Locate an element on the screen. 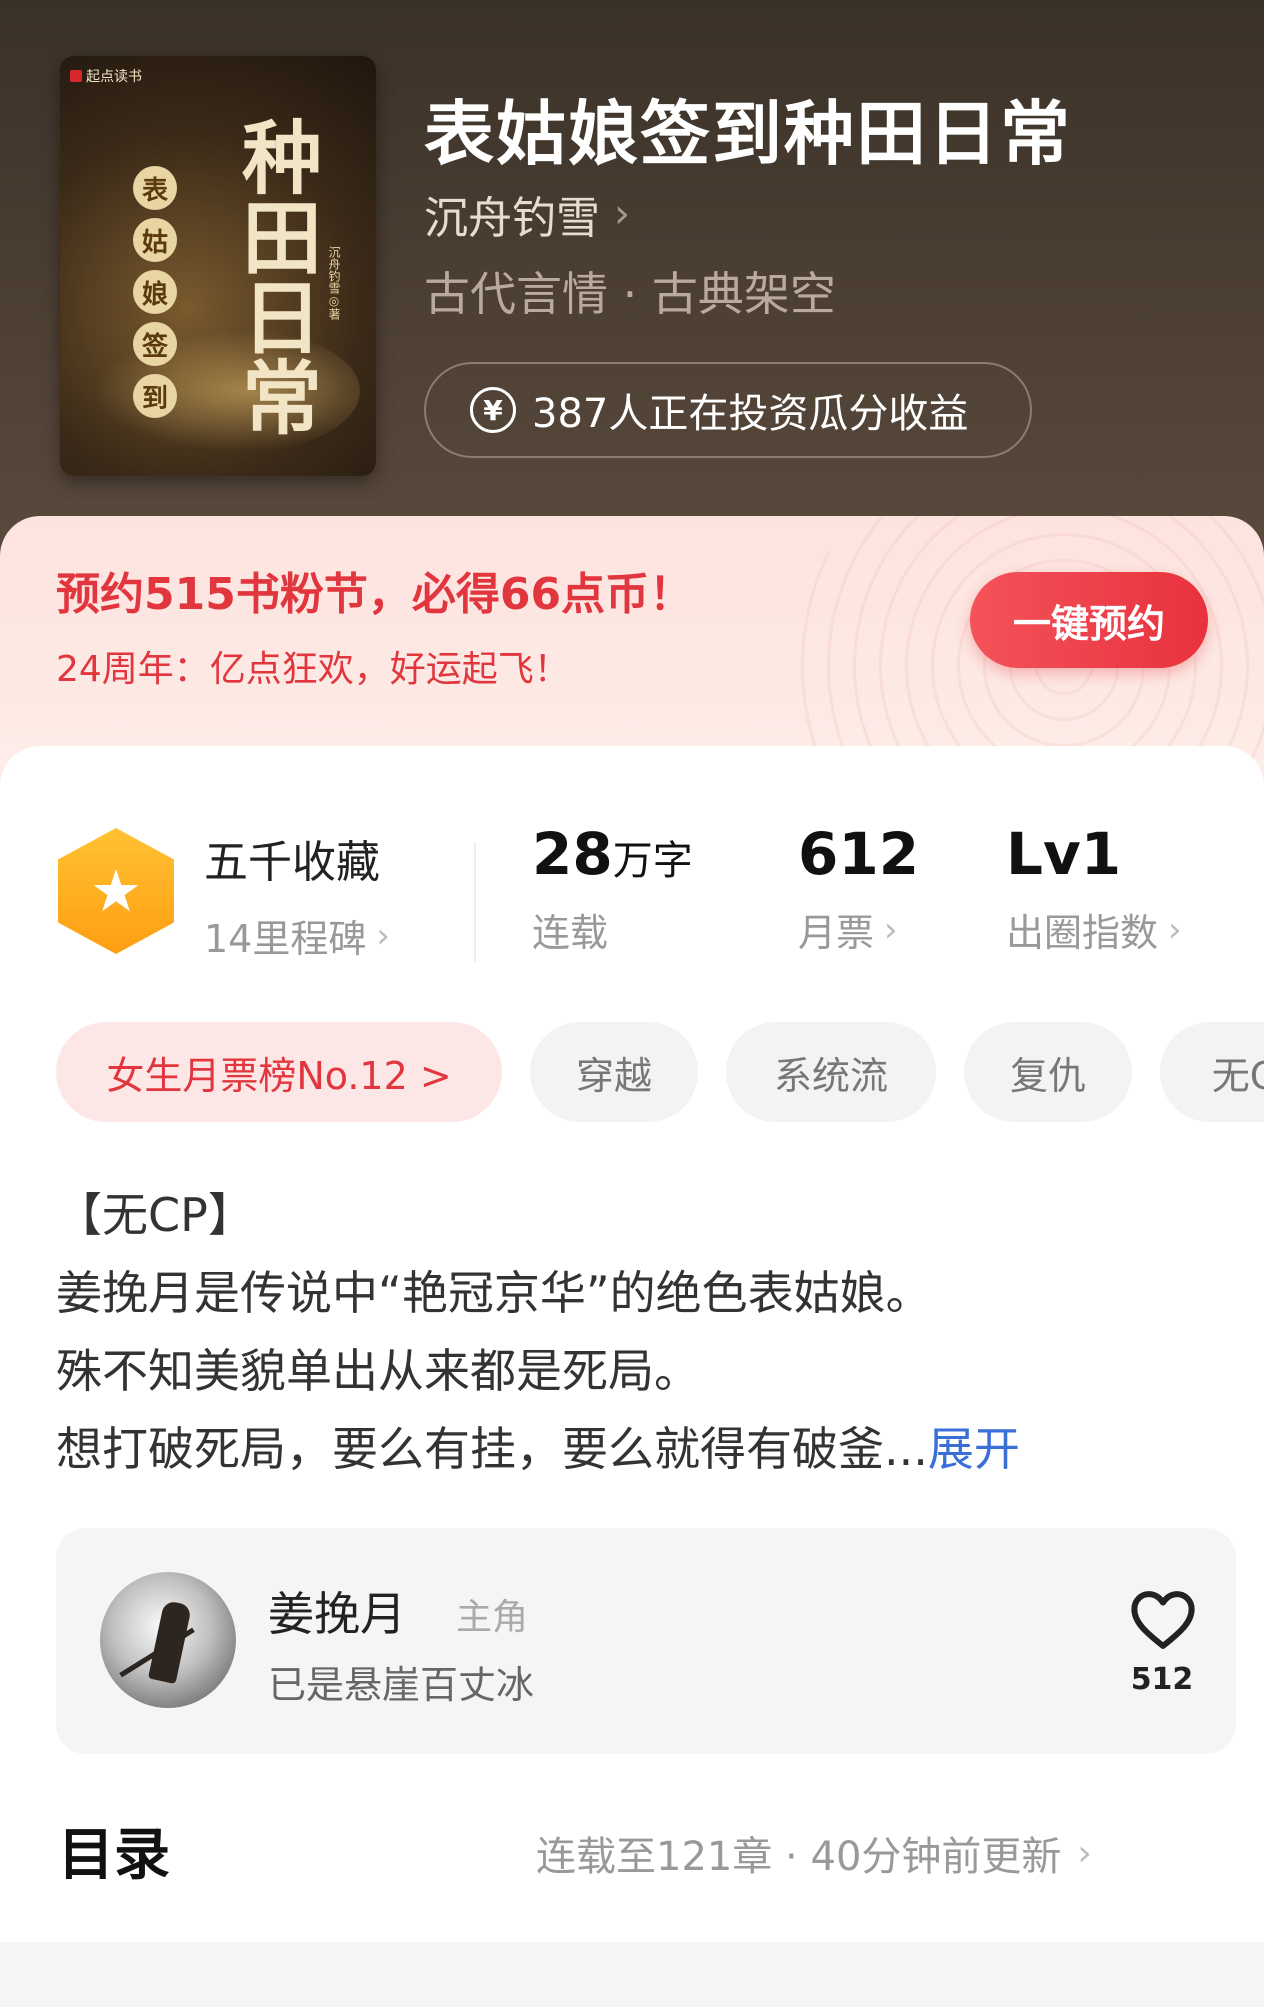  book-title: 表姑娘签到种田日常 is located at coordinates (748, 134).